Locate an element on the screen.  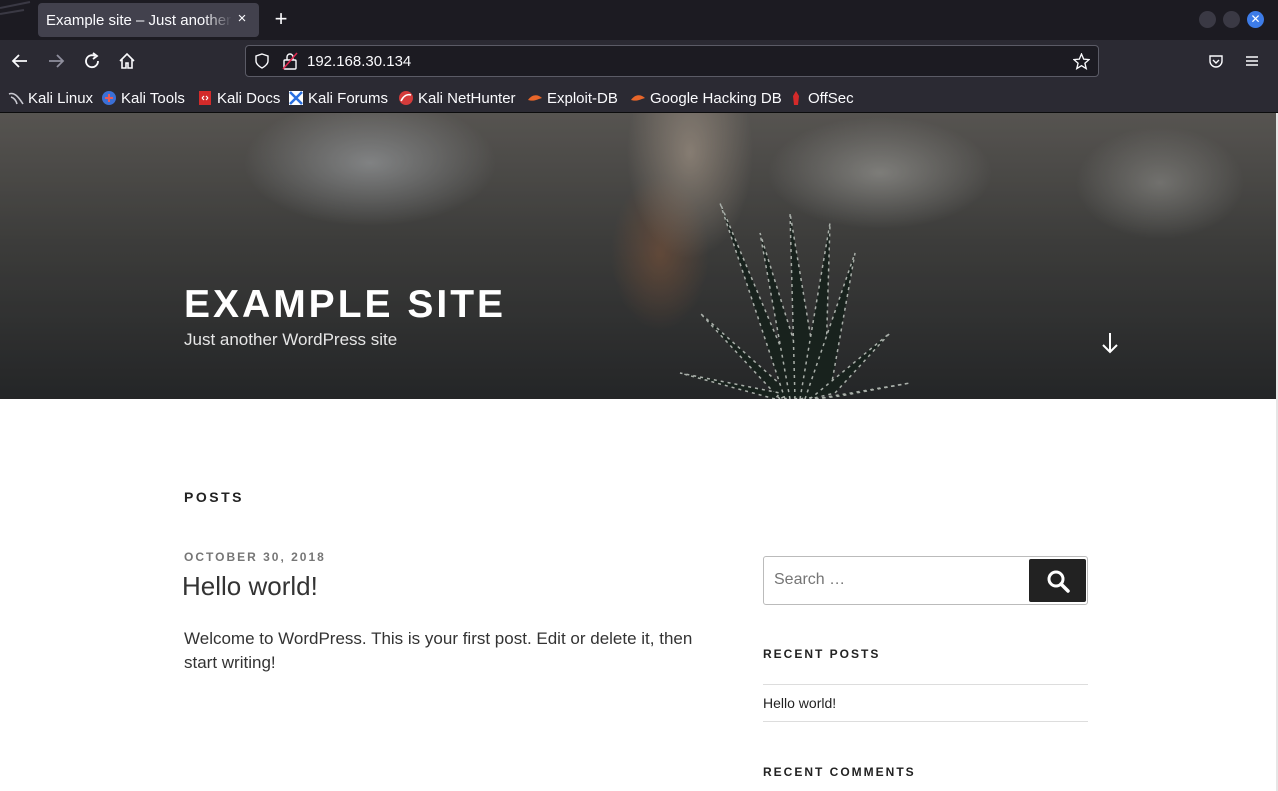
bookmark-label: Kali NetHunter is located at coordinates (467, 98).